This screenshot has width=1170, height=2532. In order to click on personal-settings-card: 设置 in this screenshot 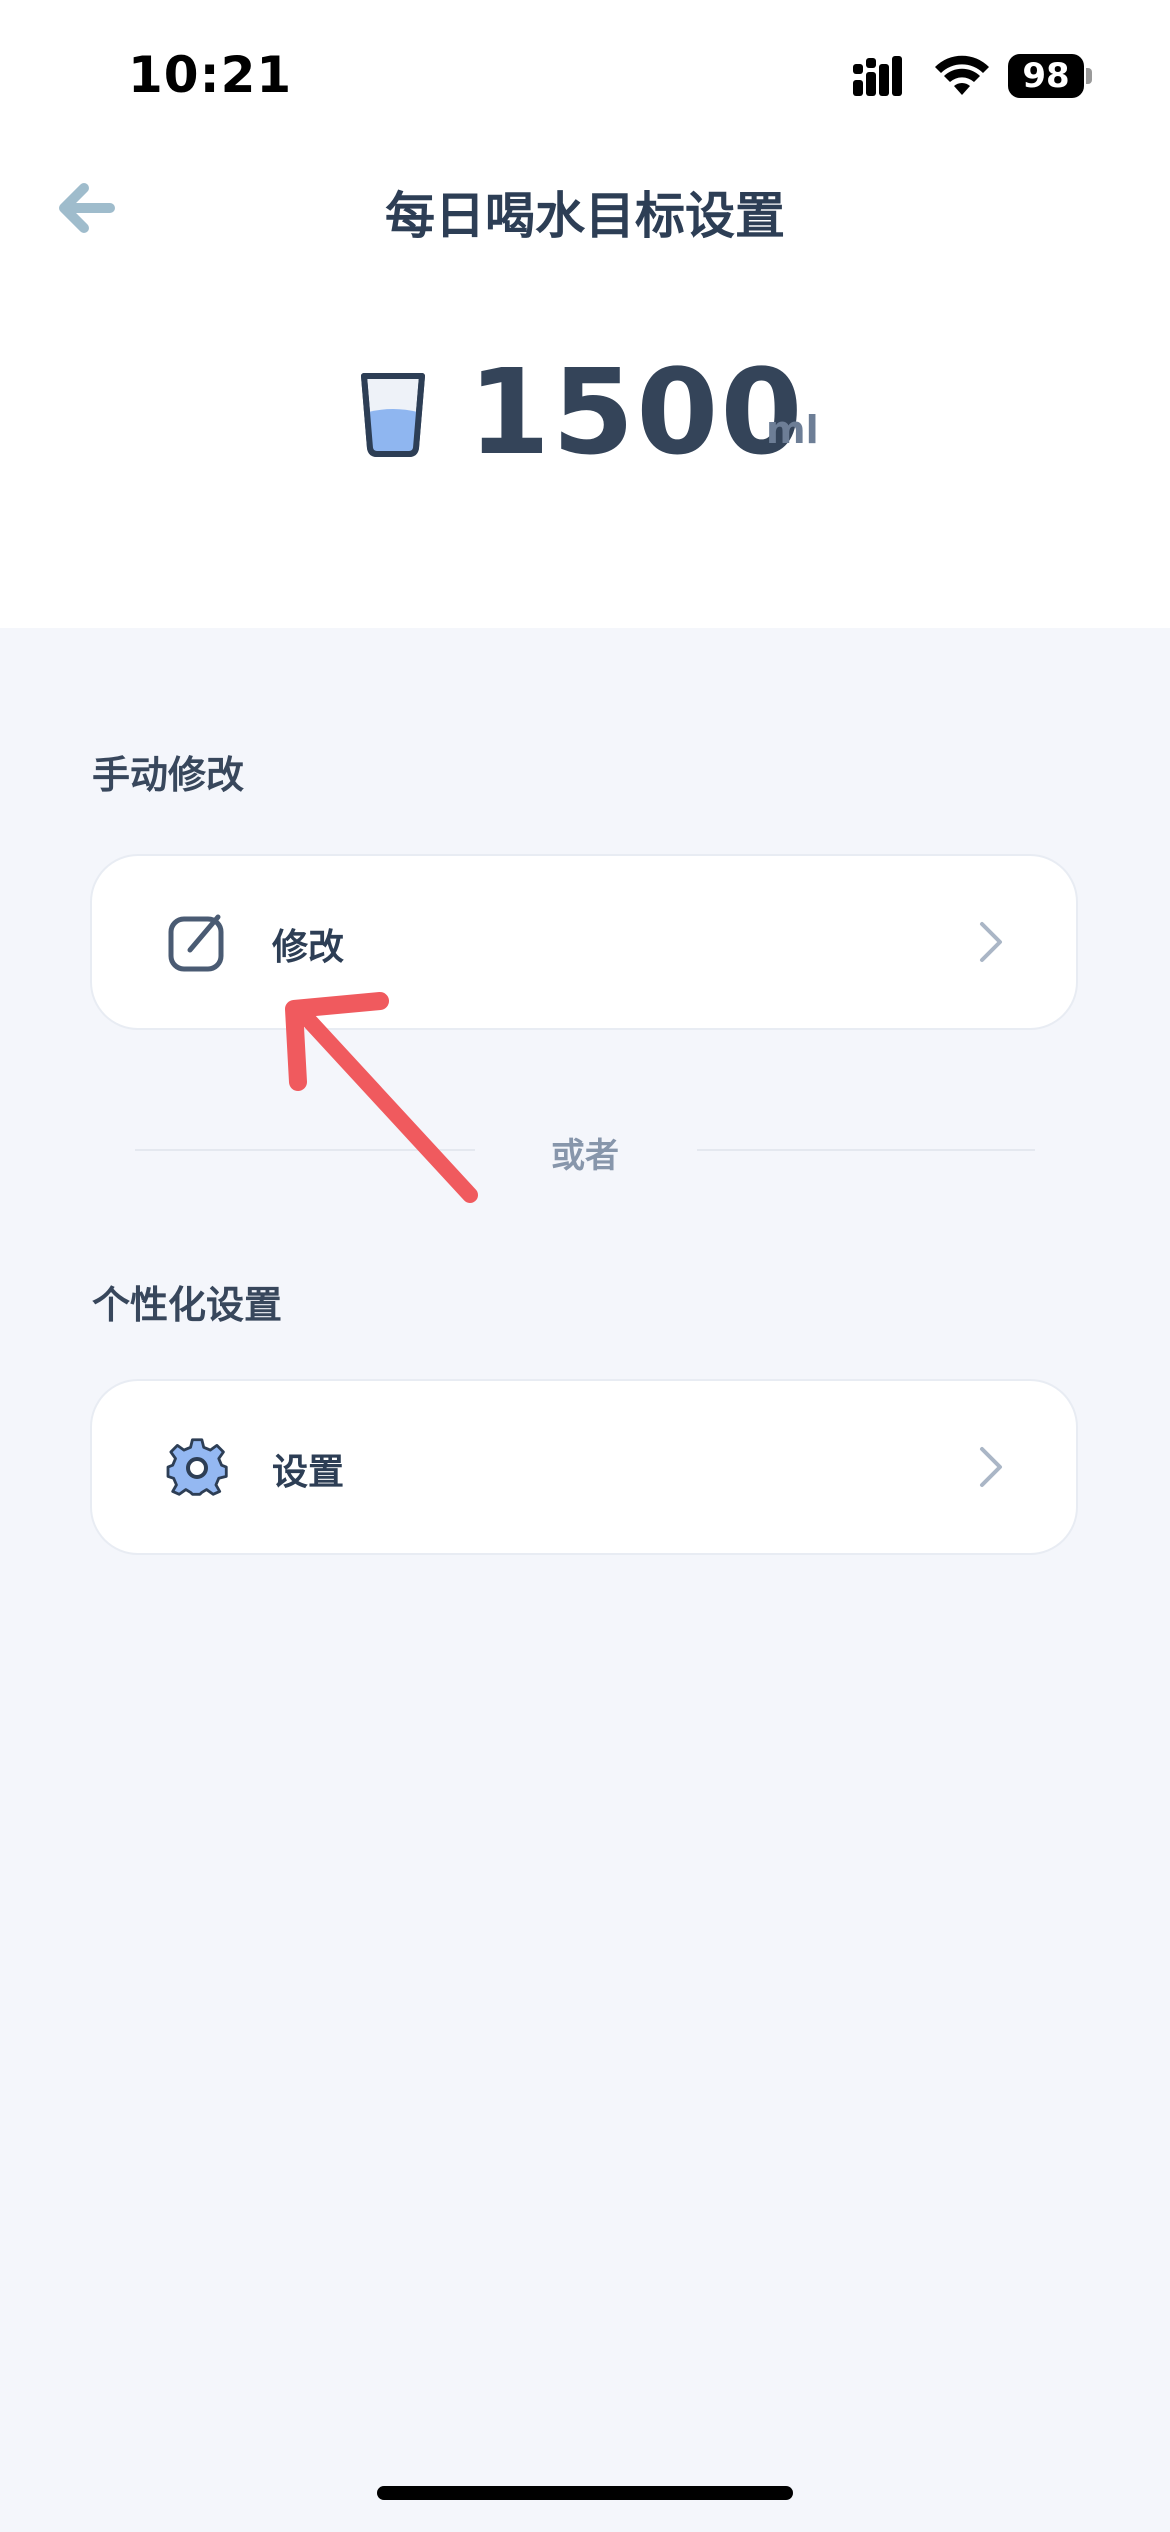, I will do `click(584, 1467)`.